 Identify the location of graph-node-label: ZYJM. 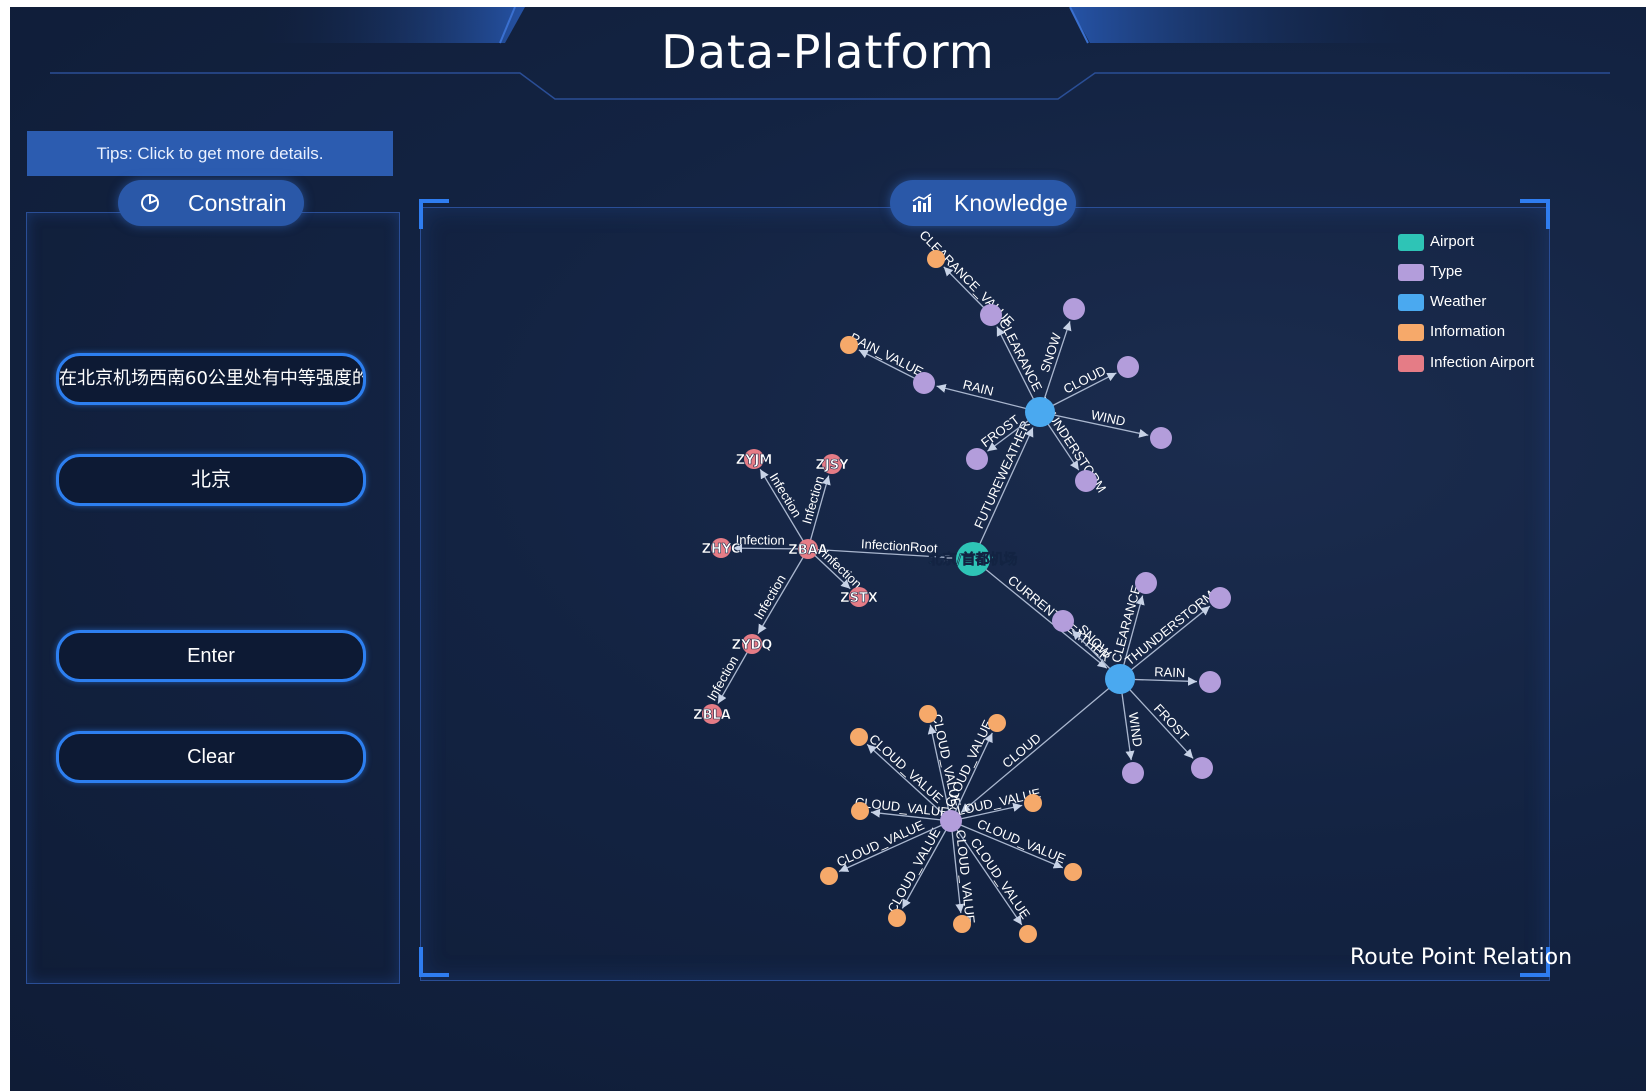
(754, 460).